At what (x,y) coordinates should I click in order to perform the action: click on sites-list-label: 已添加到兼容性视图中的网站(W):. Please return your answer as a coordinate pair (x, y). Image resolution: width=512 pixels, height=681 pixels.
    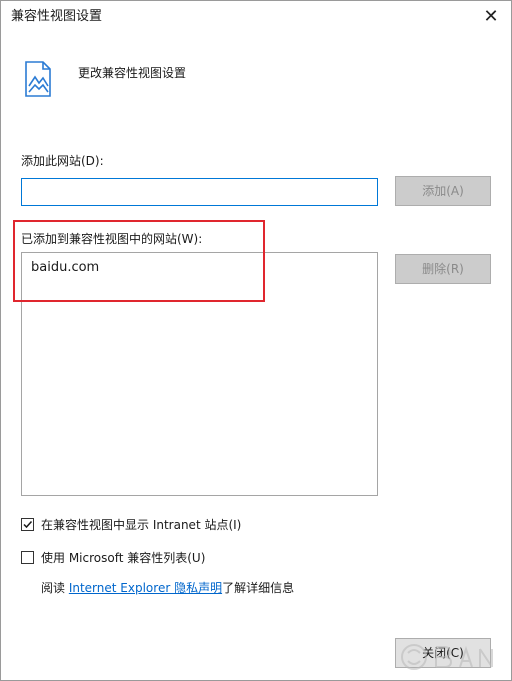
    Looking at the image, I should click on (112, 239).